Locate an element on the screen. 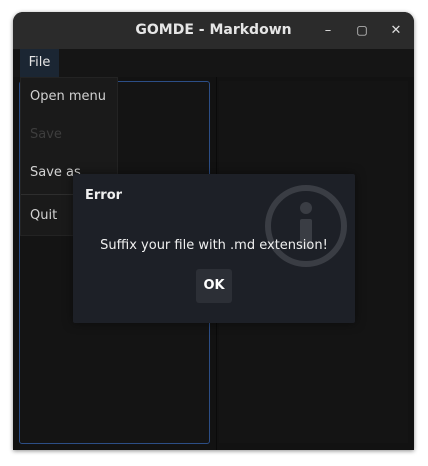 The height and width of the screenshot is (466, 428). close-button: ✕ is located at coordinates (396, 30).